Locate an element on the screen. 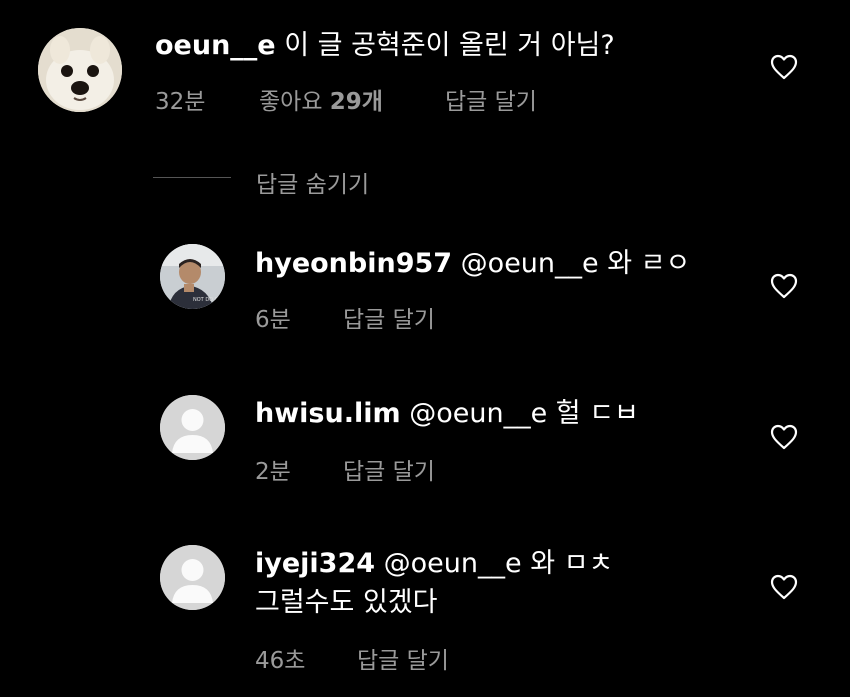 This screenshot has height=697, width=850. timestamp: 32분 is located at coordinates (180, 102).